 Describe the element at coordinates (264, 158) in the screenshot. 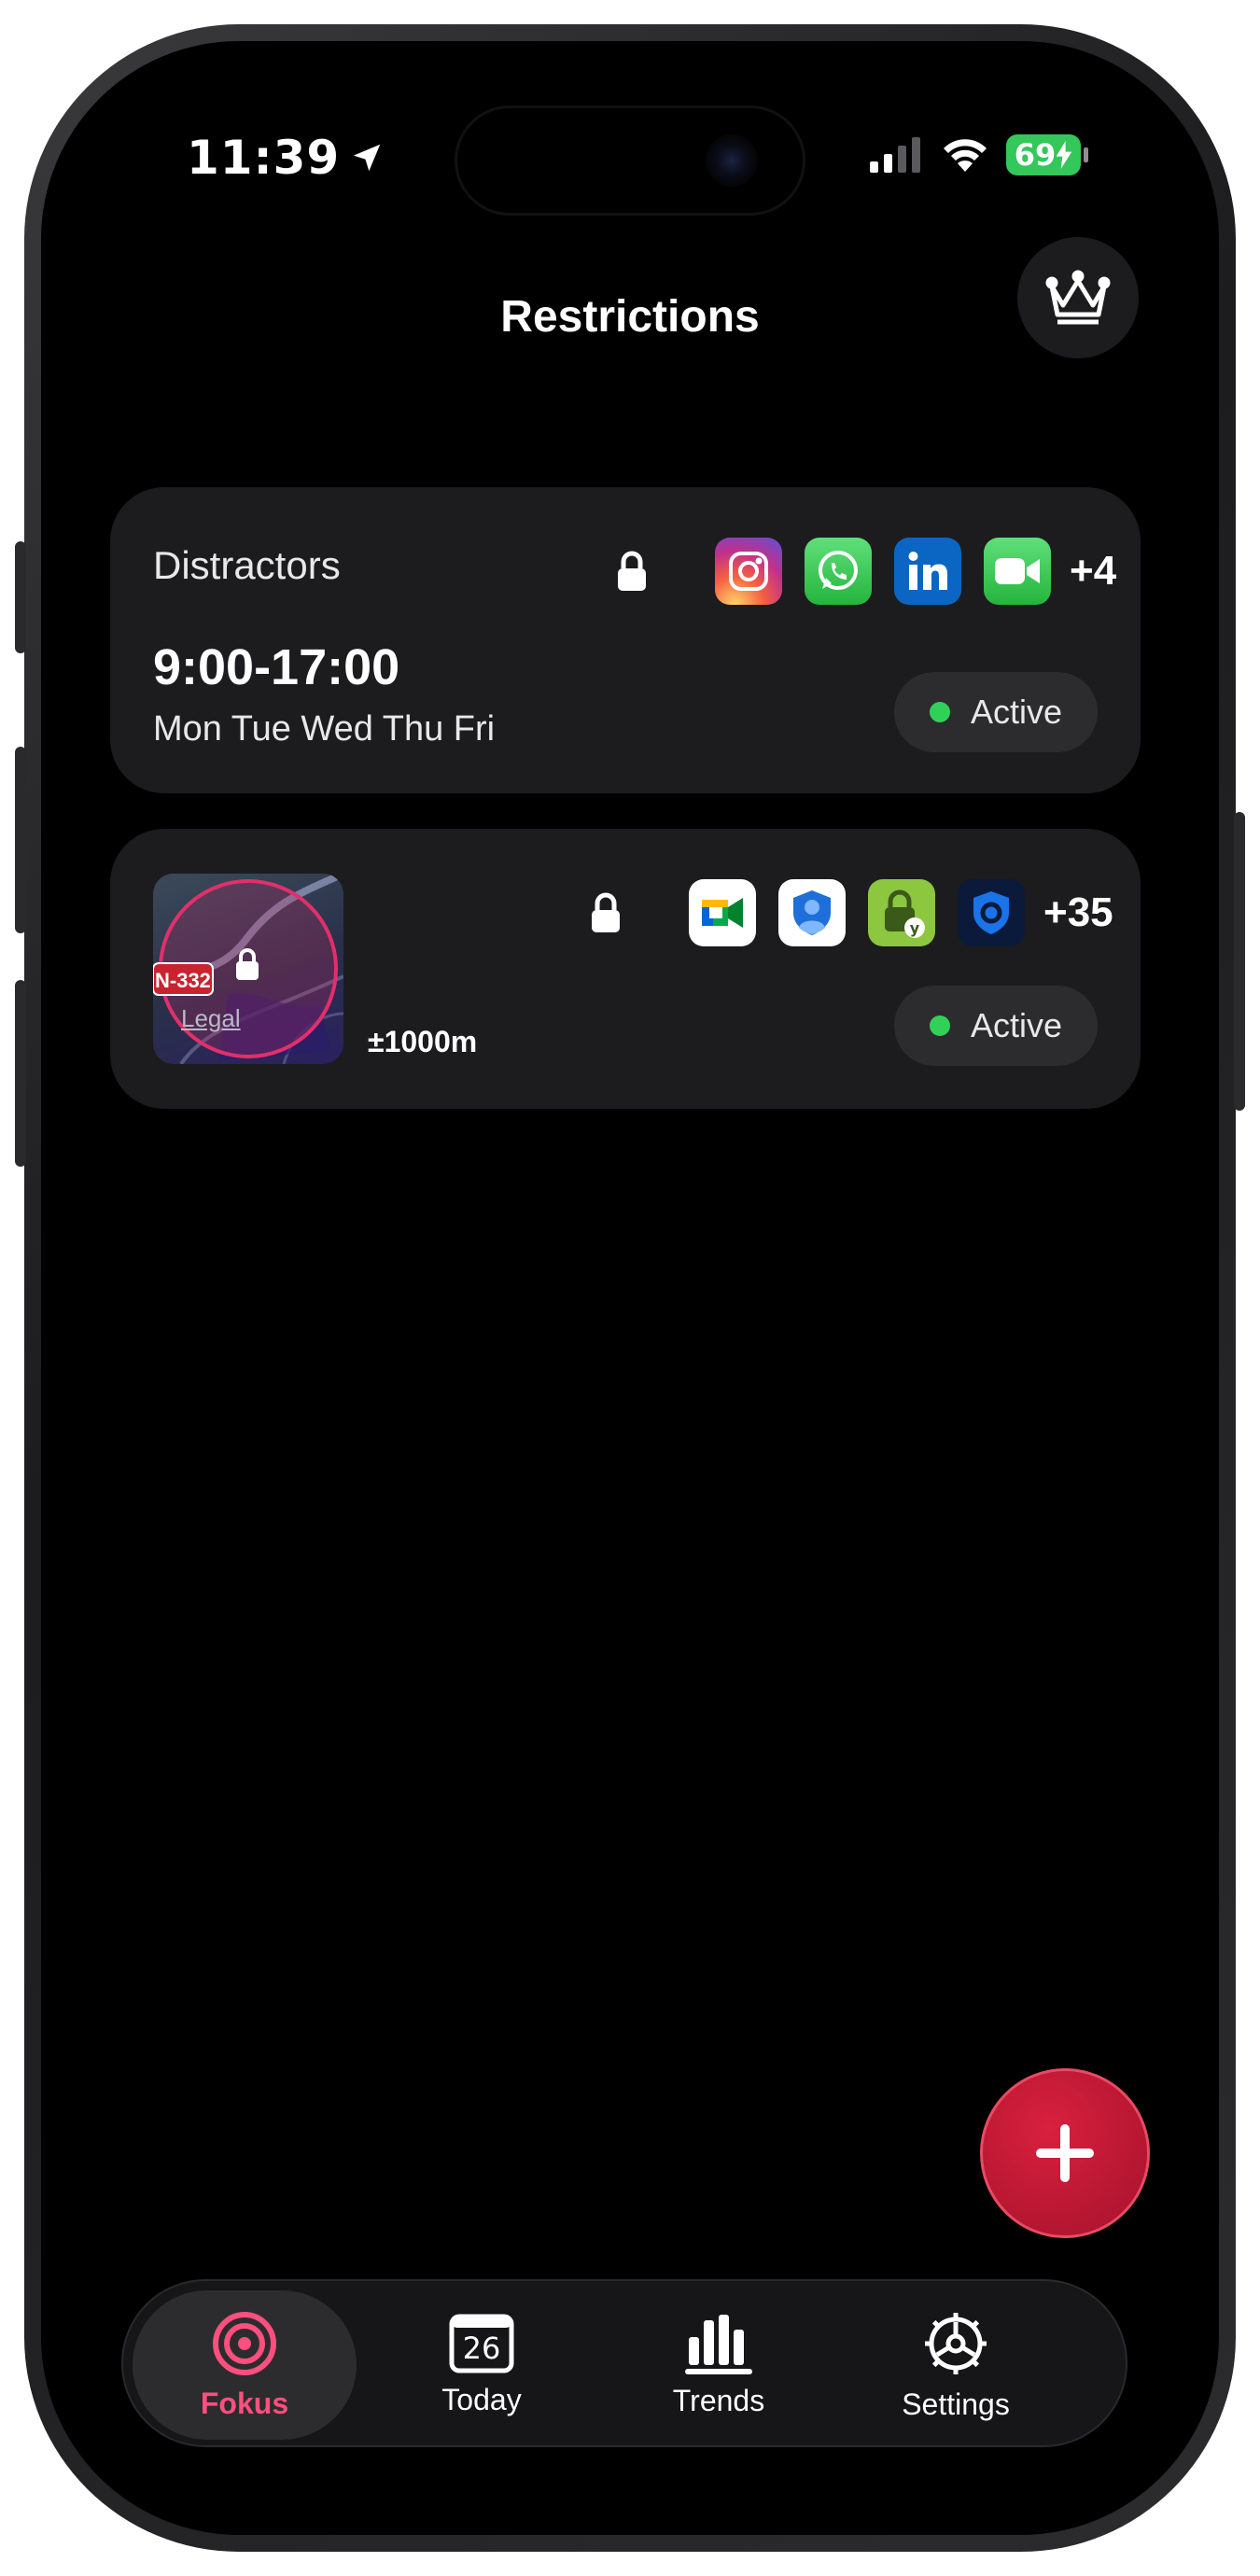

I see `clock: 11:39` at that location.